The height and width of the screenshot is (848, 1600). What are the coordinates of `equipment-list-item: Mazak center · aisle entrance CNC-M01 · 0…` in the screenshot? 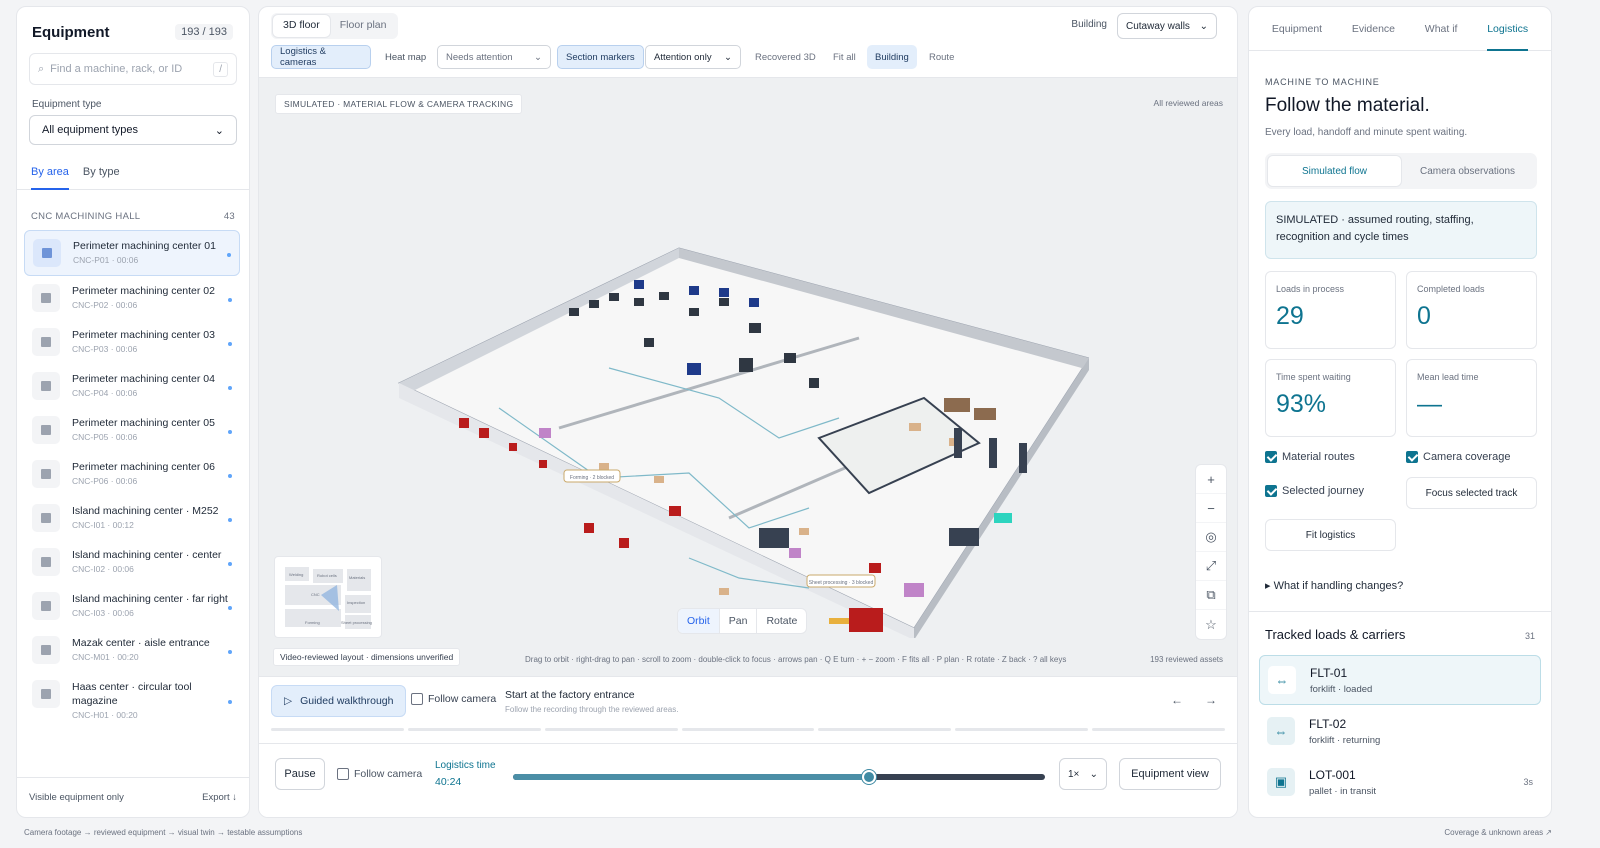 It's located at (132, 650).